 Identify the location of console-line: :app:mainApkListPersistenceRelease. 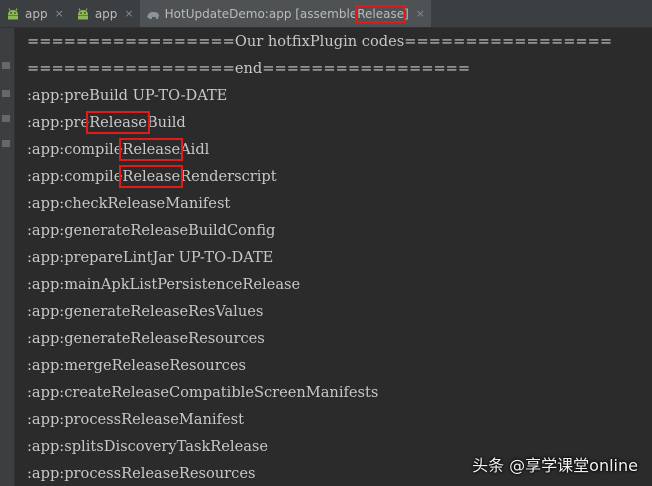
(164, 284).